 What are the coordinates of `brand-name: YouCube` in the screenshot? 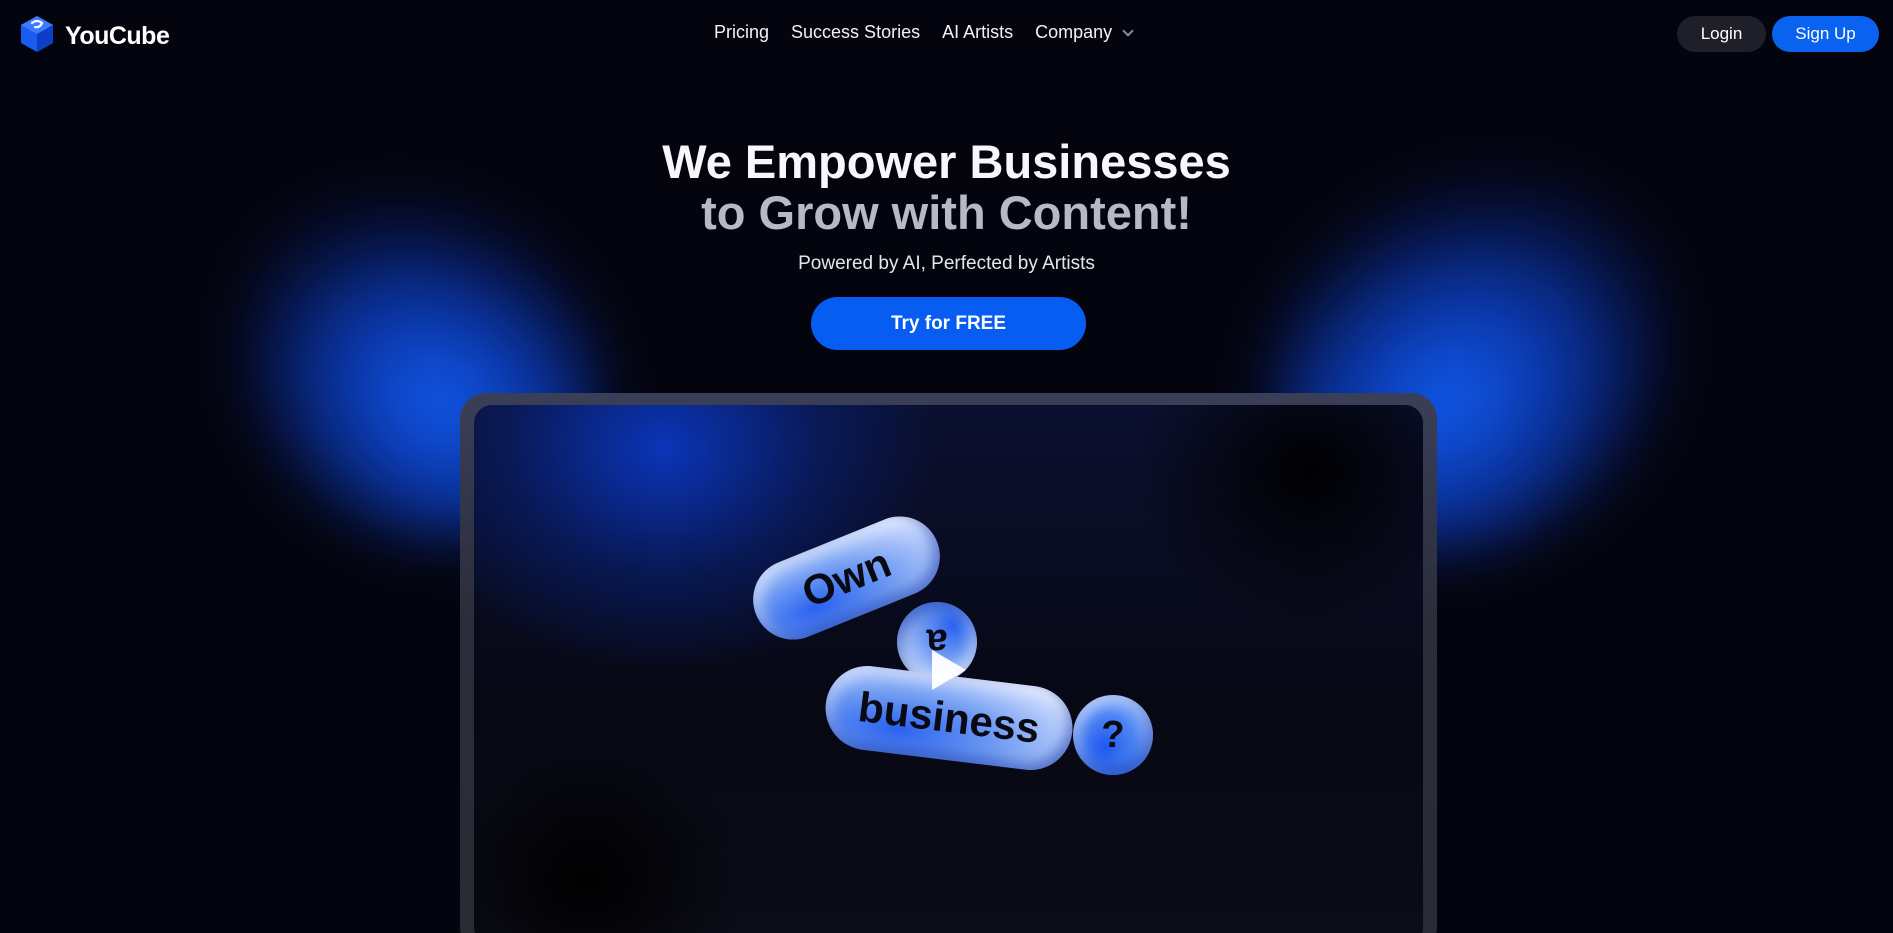 It's located at (117, 36).